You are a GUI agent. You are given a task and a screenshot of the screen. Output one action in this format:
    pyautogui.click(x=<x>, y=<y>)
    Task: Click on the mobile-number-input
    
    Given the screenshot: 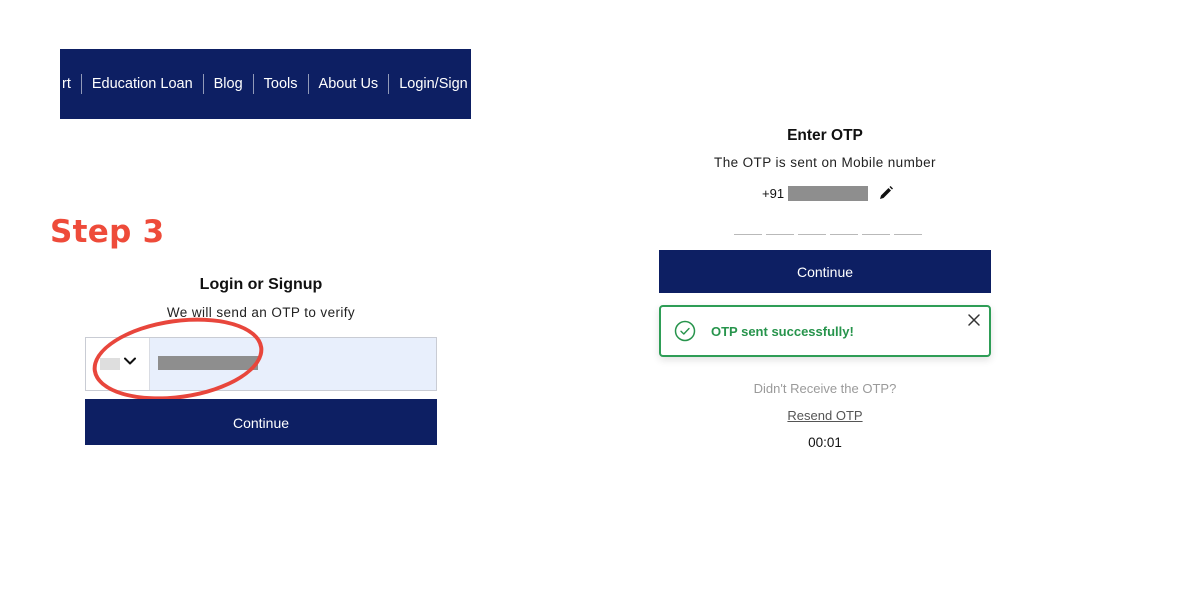 What is the action you would take?
    pyautogui.click(x=293, y=364)
    